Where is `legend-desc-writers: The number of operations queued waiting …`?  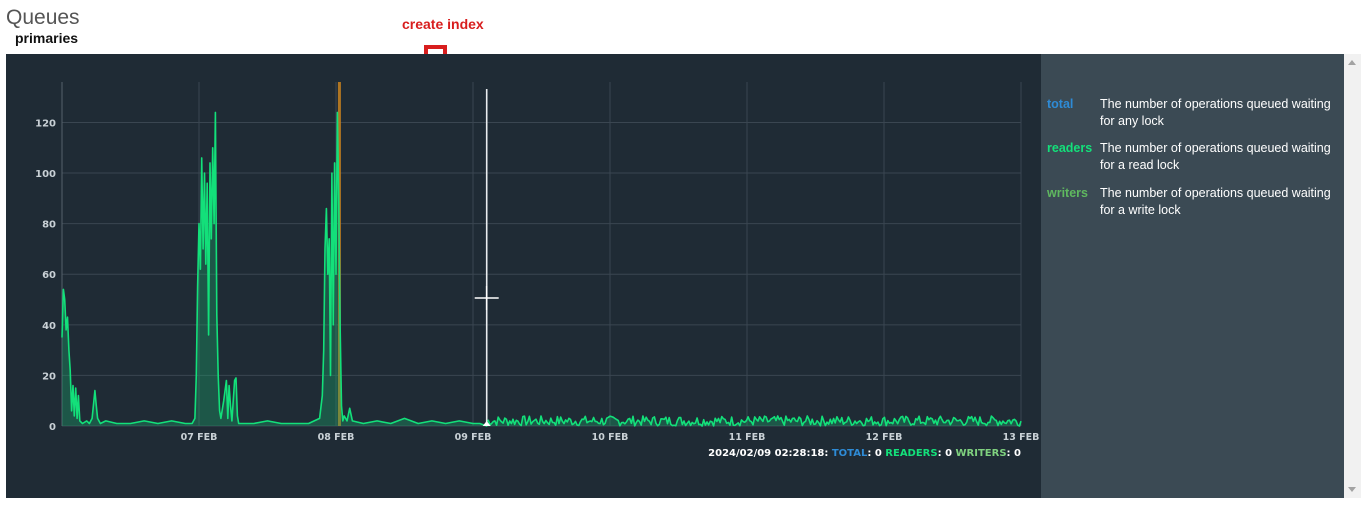
legend-desc-writers: The number of operations queued waiting … is located at coordinates (1215, 201).